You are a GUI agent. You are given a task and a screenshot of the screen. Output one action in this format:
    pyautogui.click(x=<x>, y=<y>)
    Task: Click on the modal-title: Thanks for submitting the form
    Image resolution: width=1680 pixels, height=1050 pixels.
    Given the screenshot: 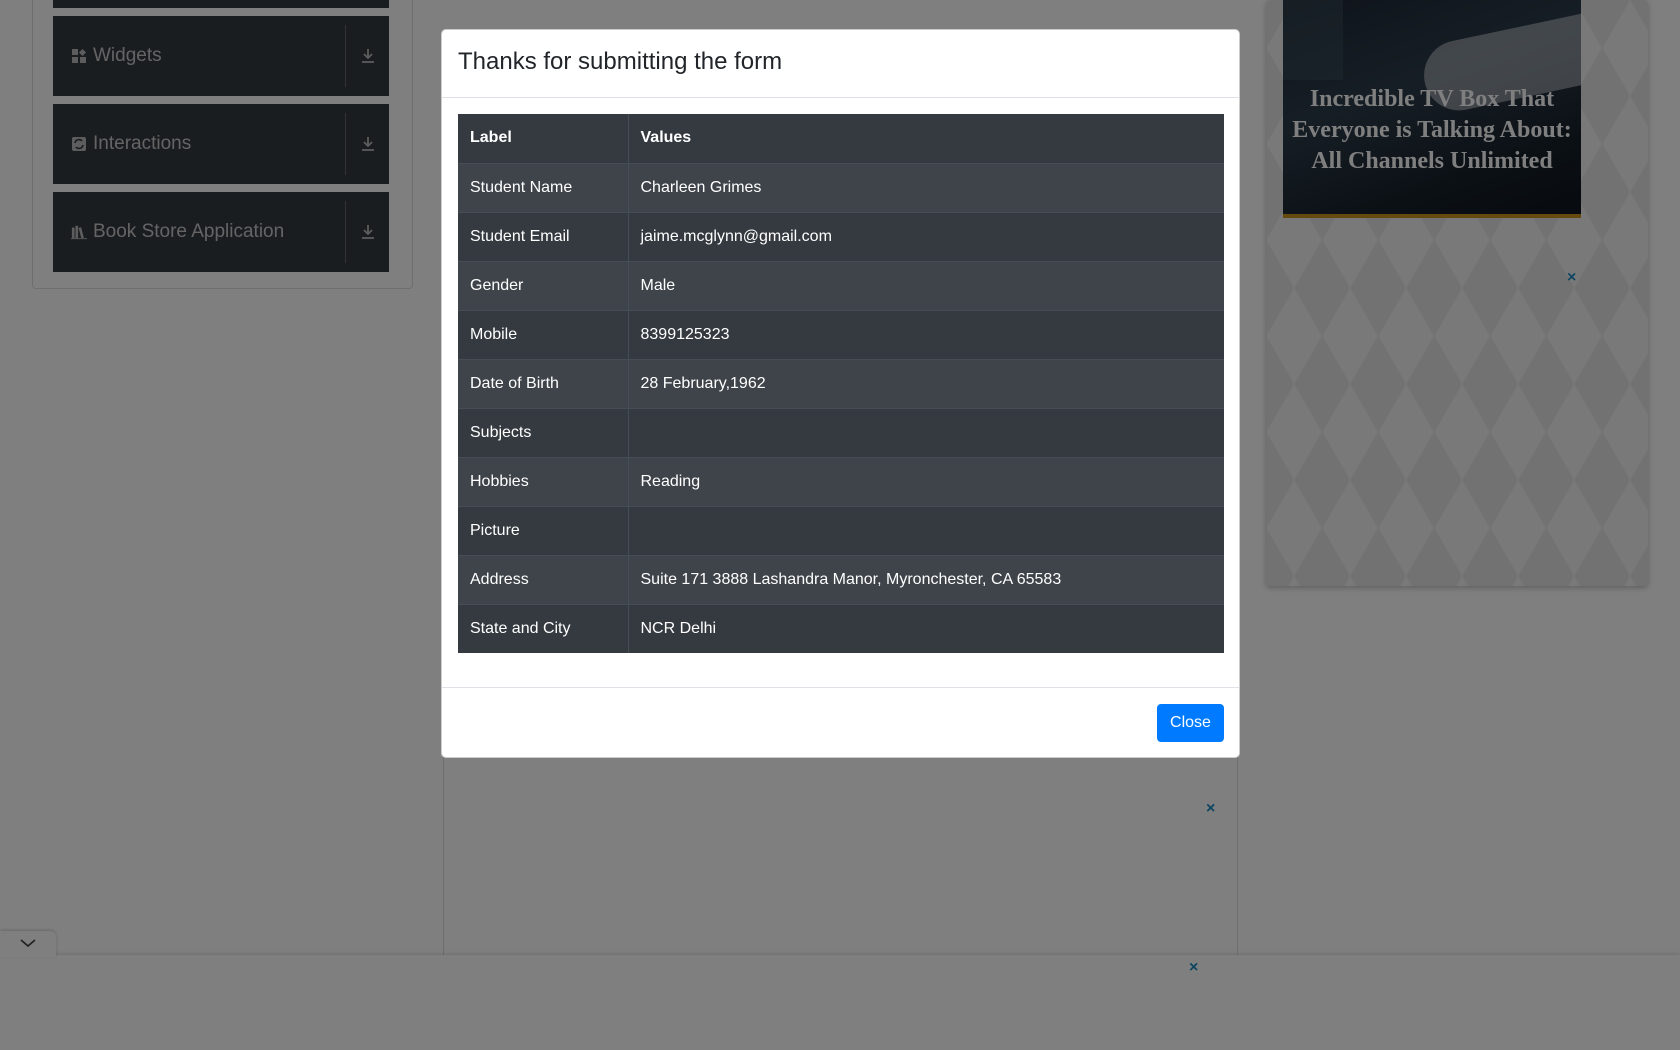 What is the action you would take?
    pyautogui.click(x=620, y=61)
    